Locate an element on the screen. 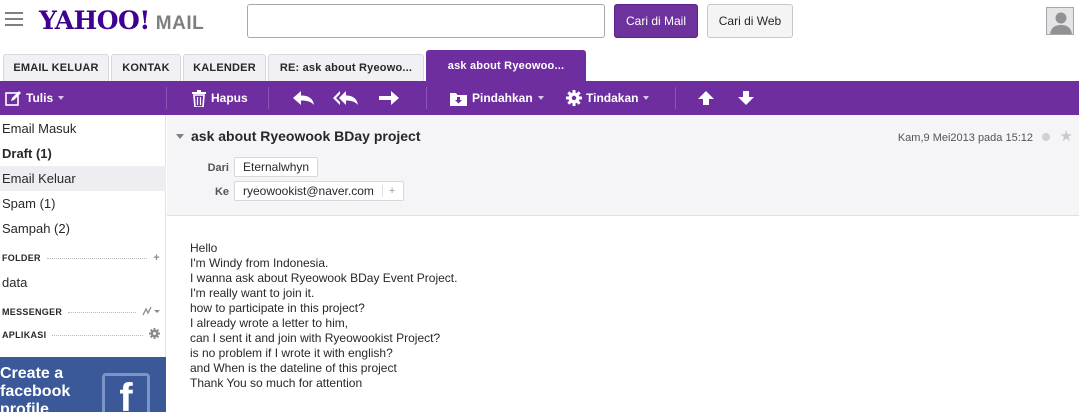 The width and height of the screenshot is (1079, 412). sidebar-item-trash: Sampah (2) is located at coordinates (83, 228).